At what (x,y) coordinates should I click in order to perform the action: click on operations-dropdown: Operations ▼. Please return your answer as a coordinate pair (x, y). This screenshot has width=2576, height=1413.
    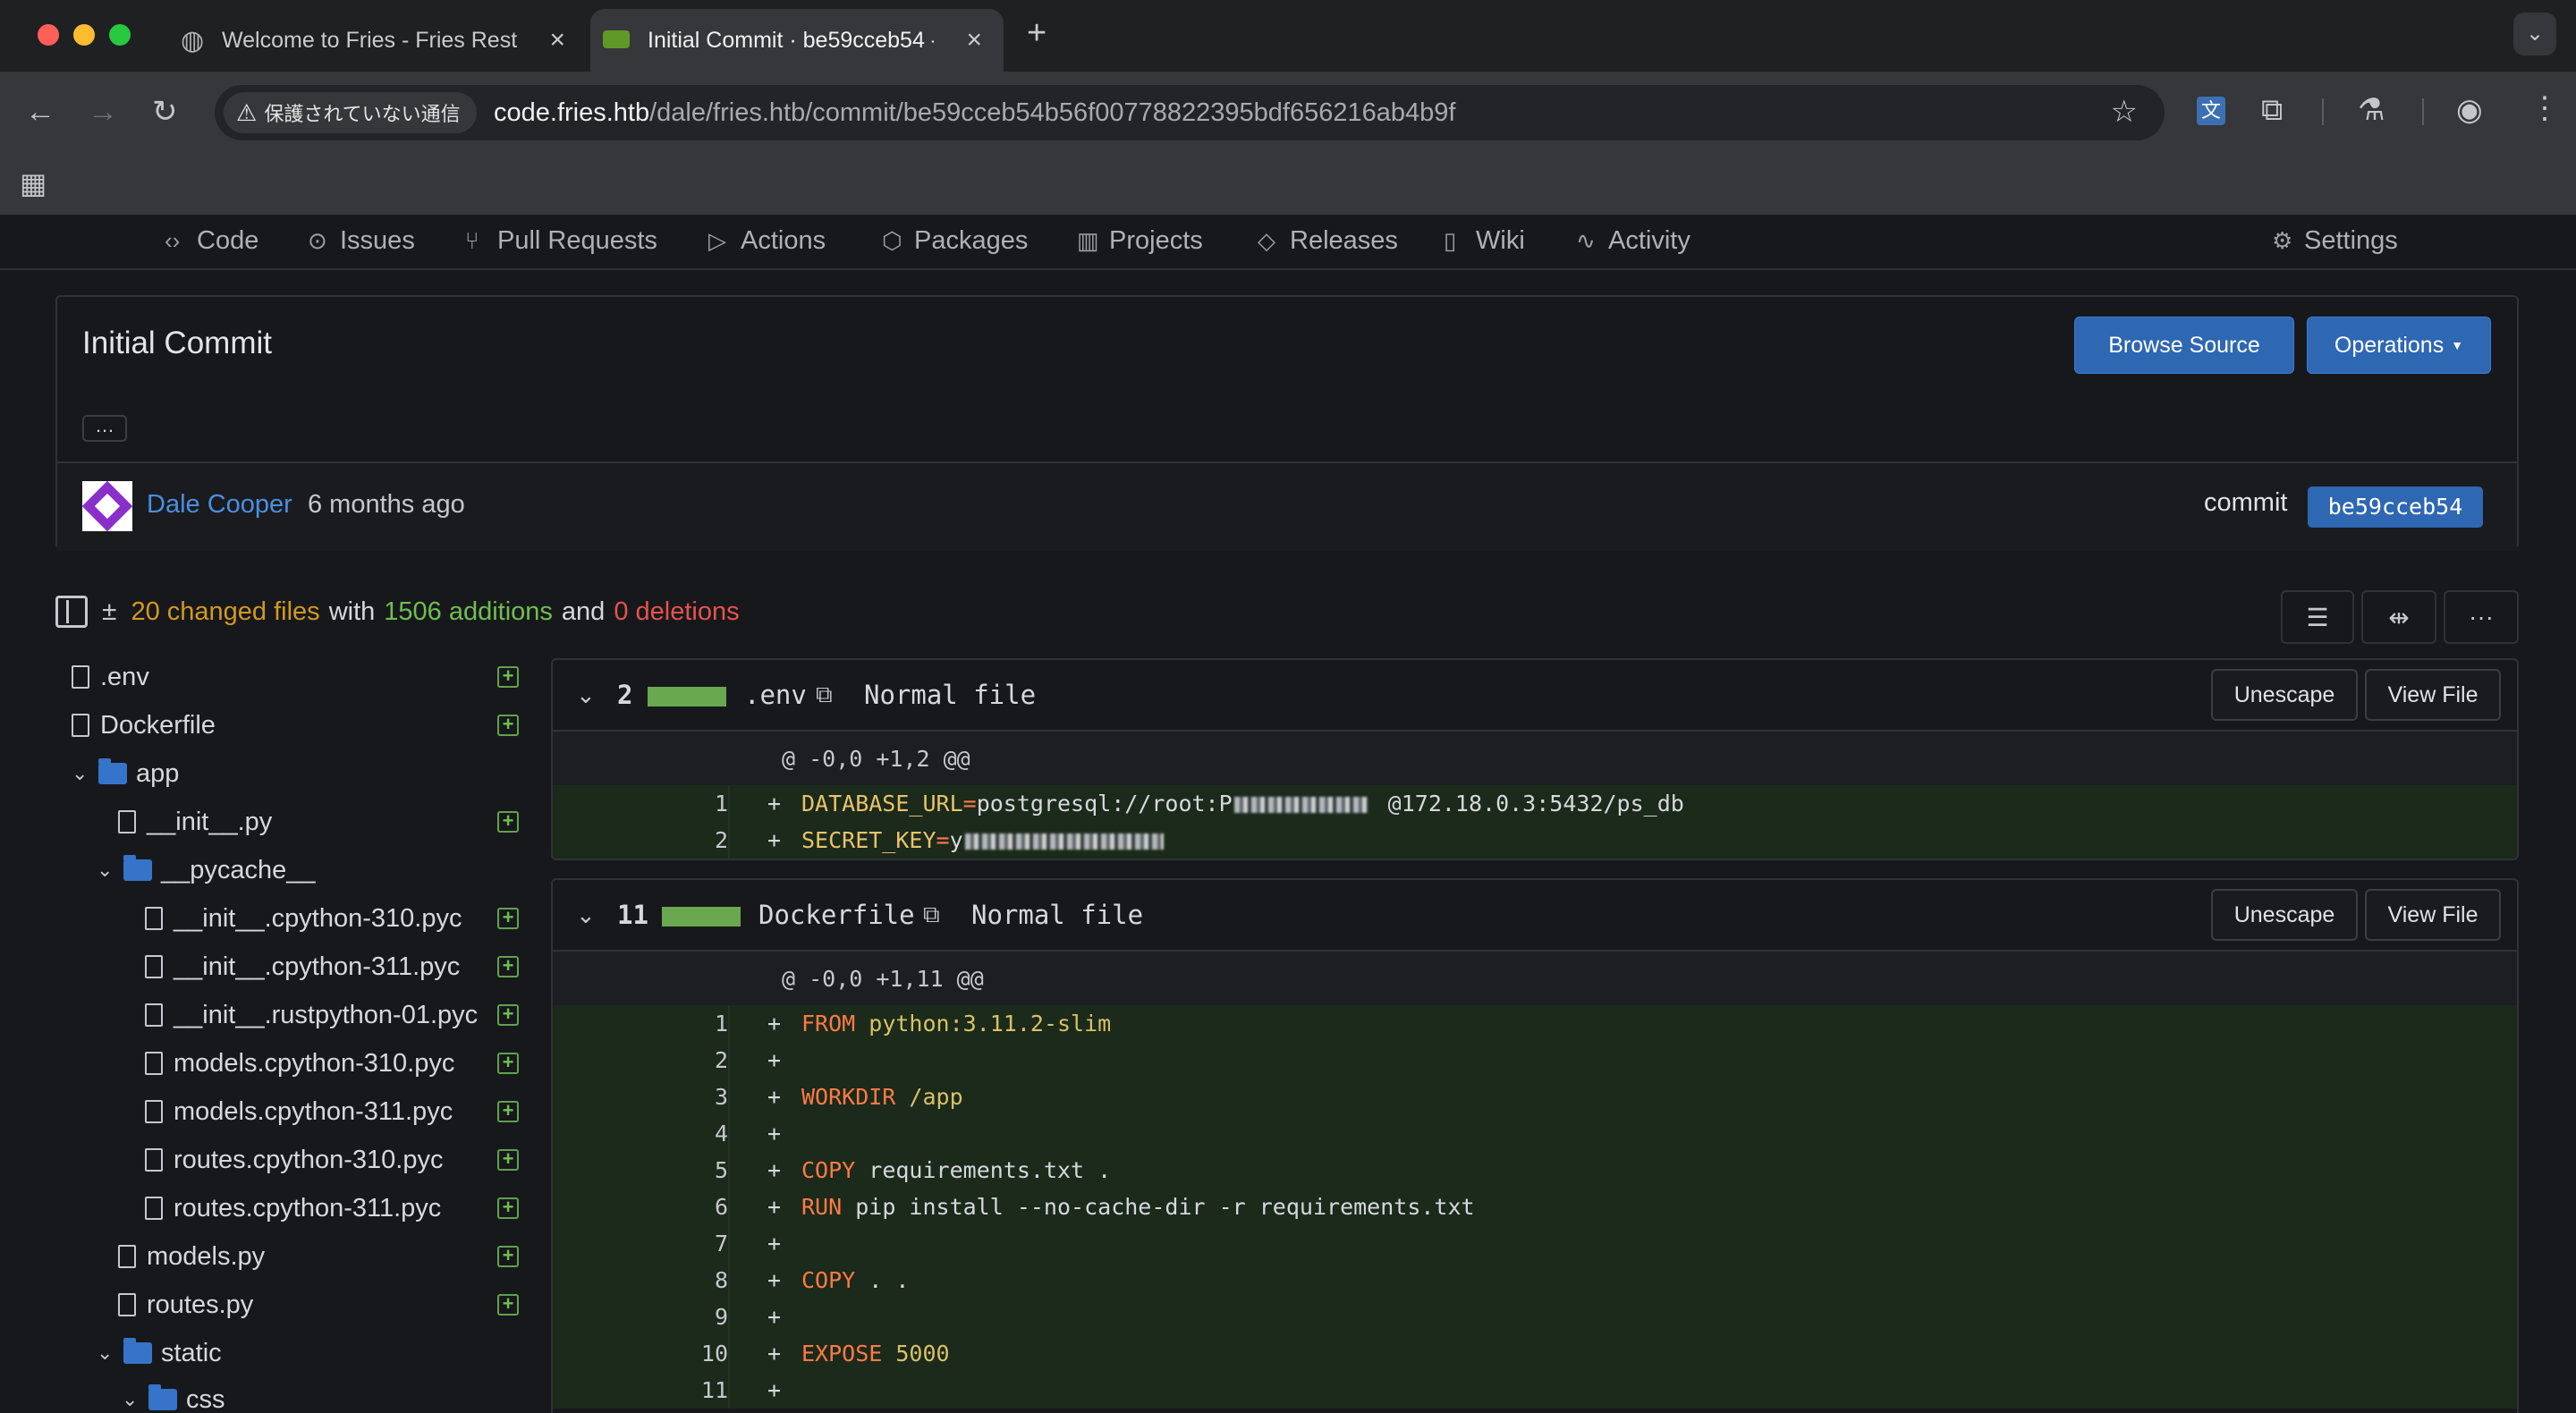
    Looking at the image, I should click on (2399, 345).